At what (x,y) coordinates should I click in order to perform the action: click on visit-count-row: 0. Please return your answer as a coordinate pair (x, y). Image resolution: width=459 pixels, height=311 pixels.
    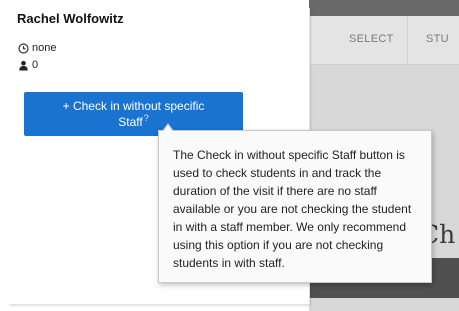
    Looking at the image, I should click on (28, 65).